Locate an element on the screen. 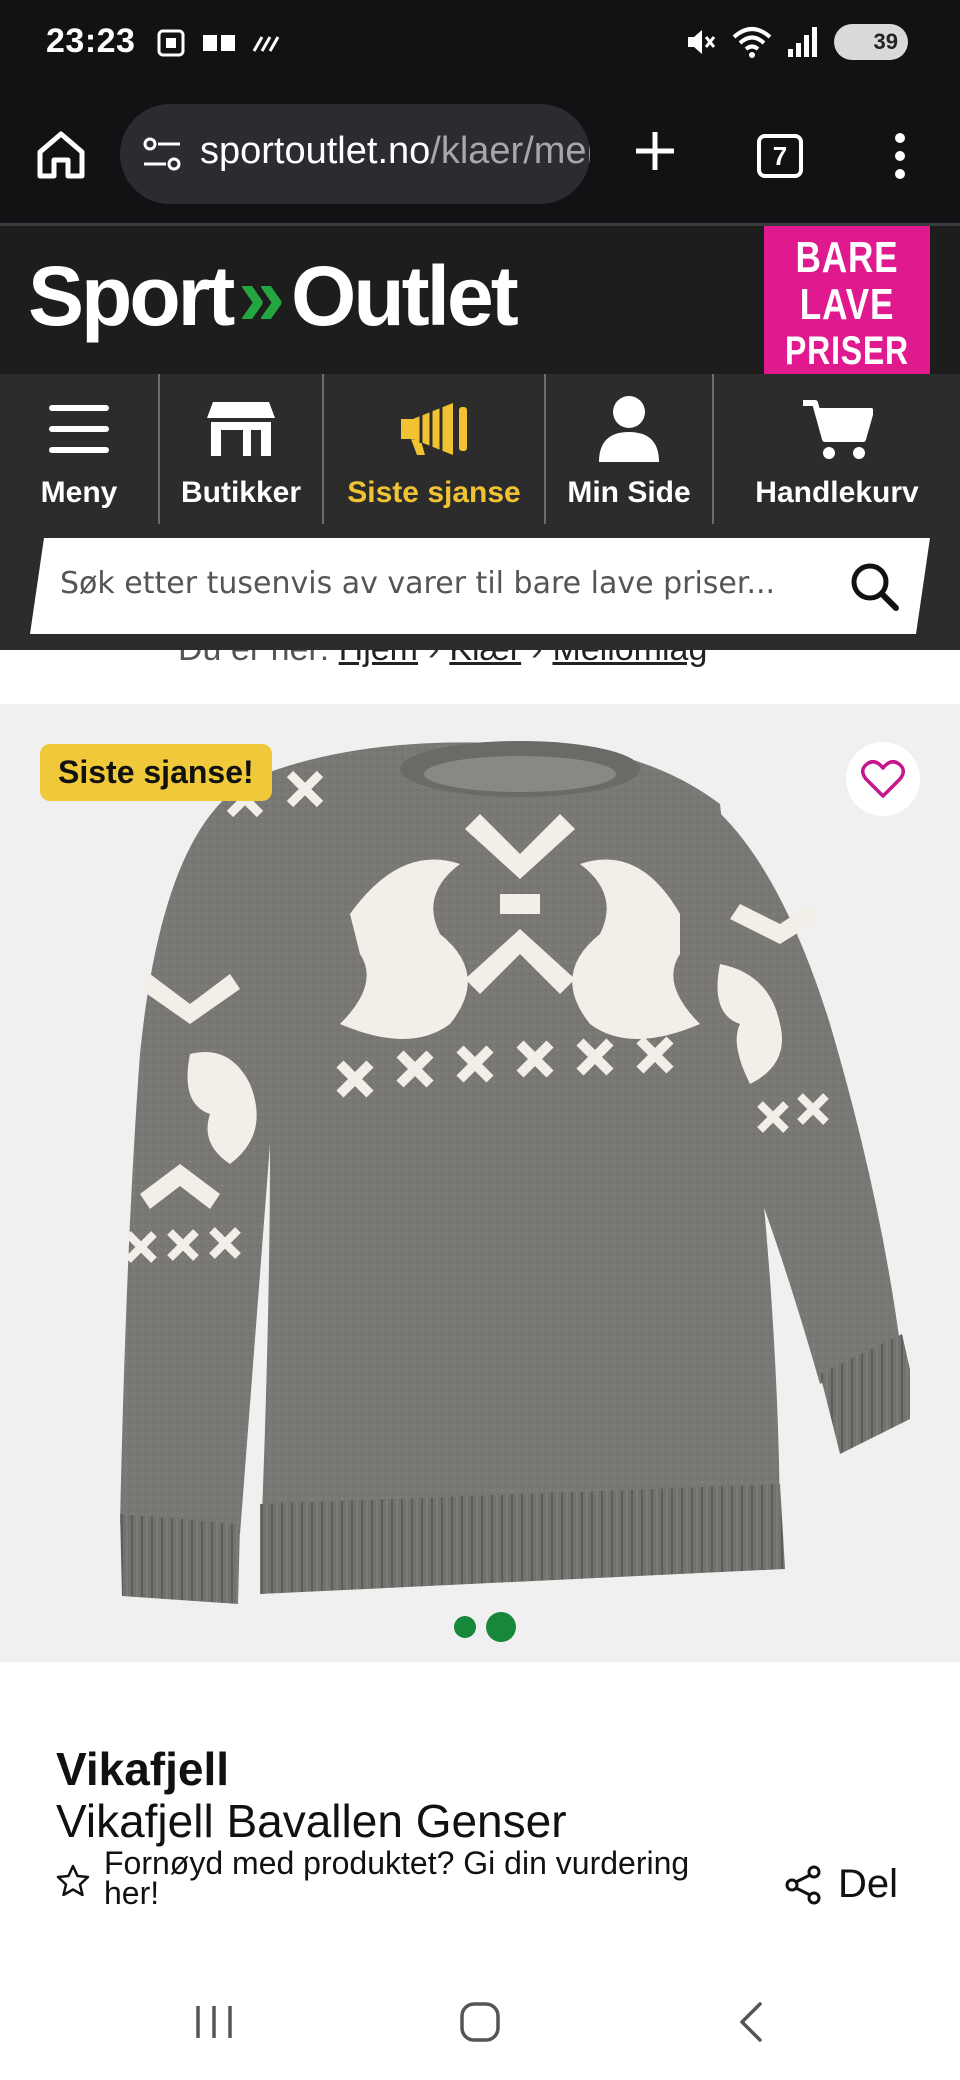 The height and width of the screenshot is (2080, 960). site-header: Sport» Outlet BARE LAVE PRISER is located at coordinates (480, 307).